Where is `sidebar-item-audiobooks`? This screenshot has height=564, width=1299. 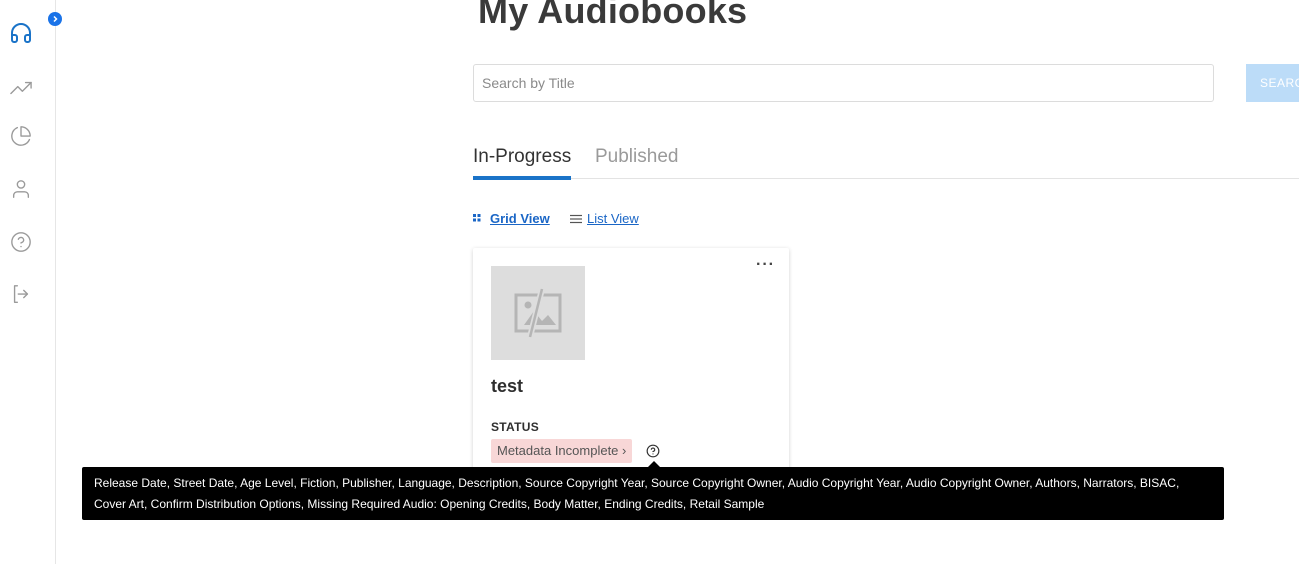 sidebar-item-audiobooks is located at coordinates (21, 33).